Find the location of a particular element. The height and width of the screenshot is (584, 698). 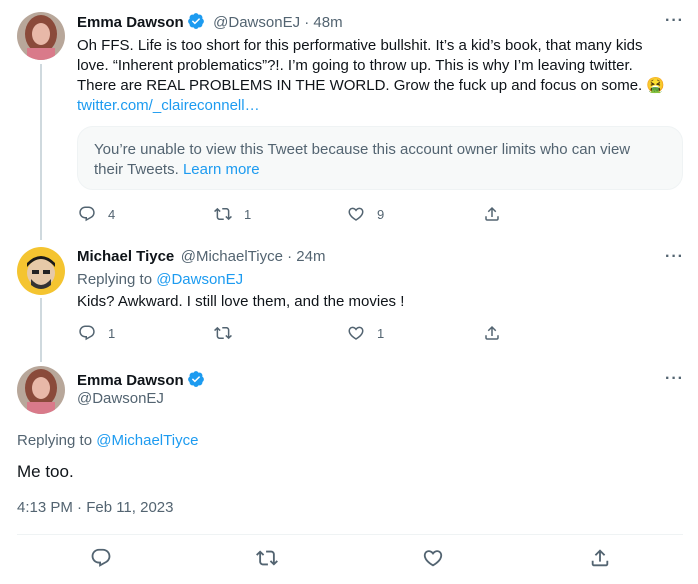

replying-to: Replying to @MichaelTiyce is located at coordinates (107, 441).